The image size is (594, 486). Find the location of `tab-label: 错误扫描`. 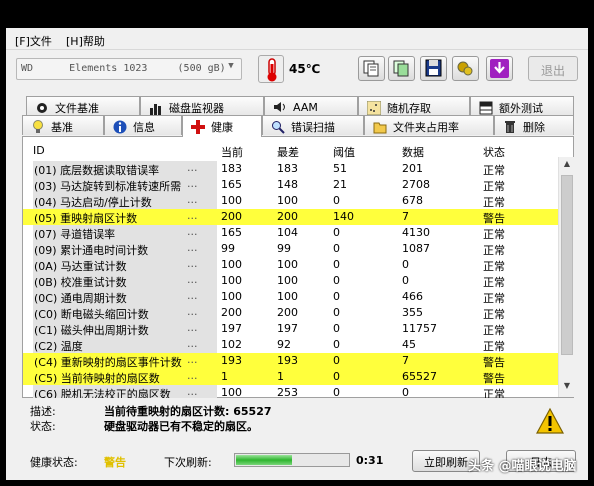

tab-label: 错误扫描 is located at coordinates (313, 127).